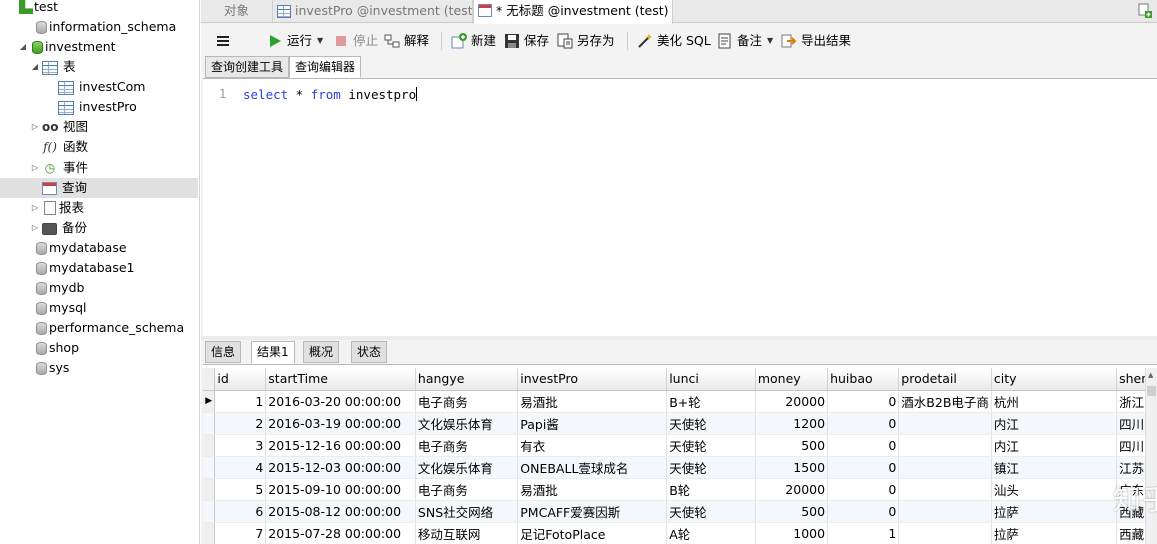 This screenshot has width=1157, height=544. What do you see at coordinates (467, 379) in the screenshot?
I see `column-header-hangye: hangye` at bounding box center [467, 379].